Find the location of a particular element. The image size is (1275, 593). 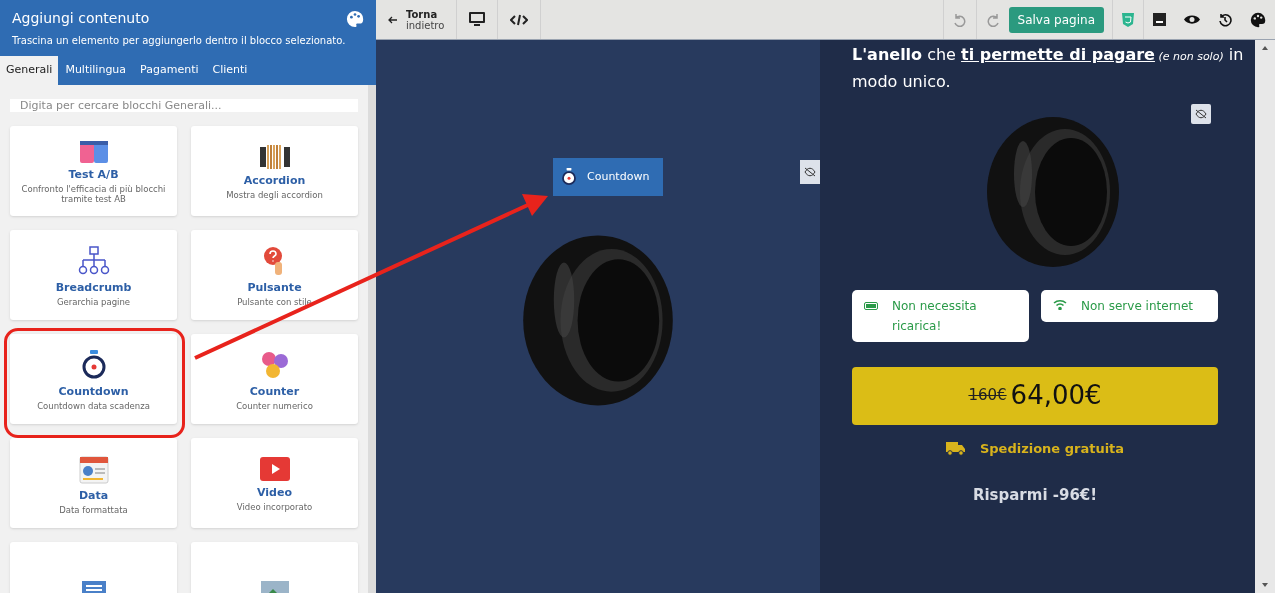

block-title: Pulsante is located at coordinates (274, 288).